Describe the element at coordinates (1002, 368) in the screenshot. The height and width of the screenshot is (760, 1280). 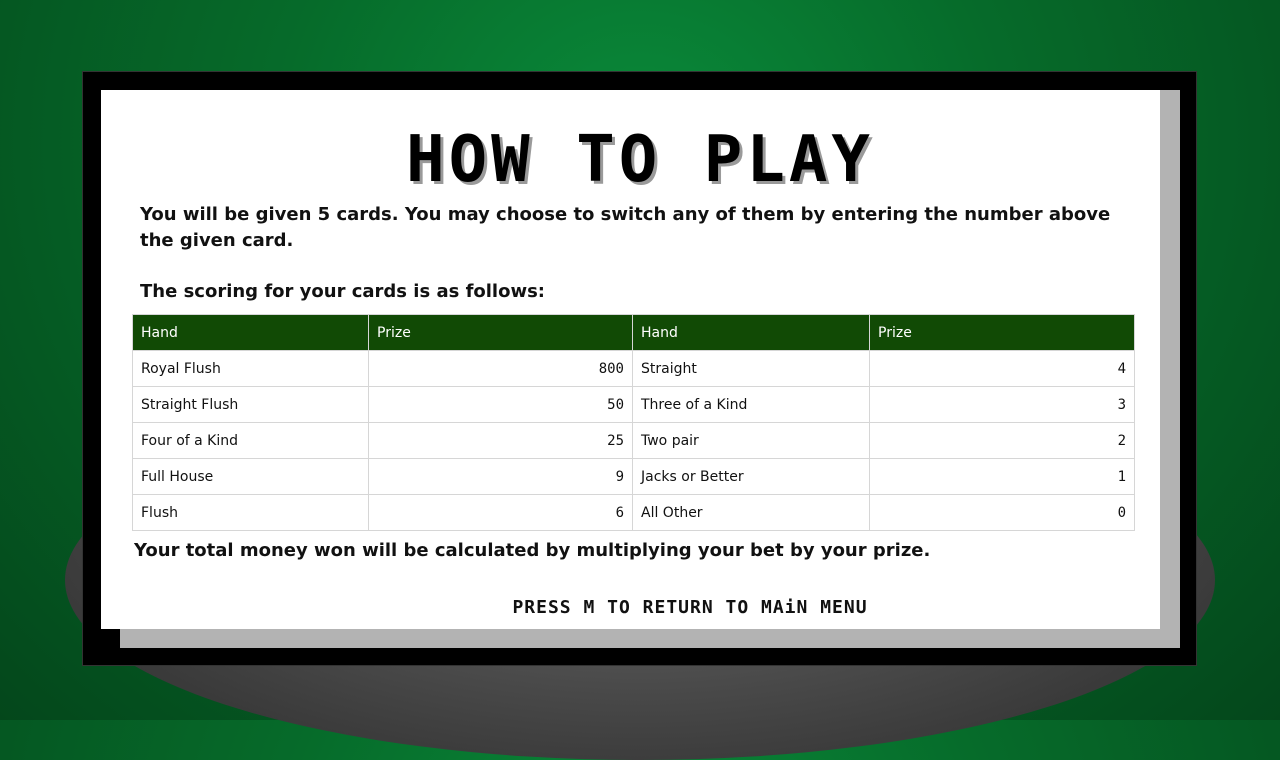
I see `prize-cell: 4` at that location.